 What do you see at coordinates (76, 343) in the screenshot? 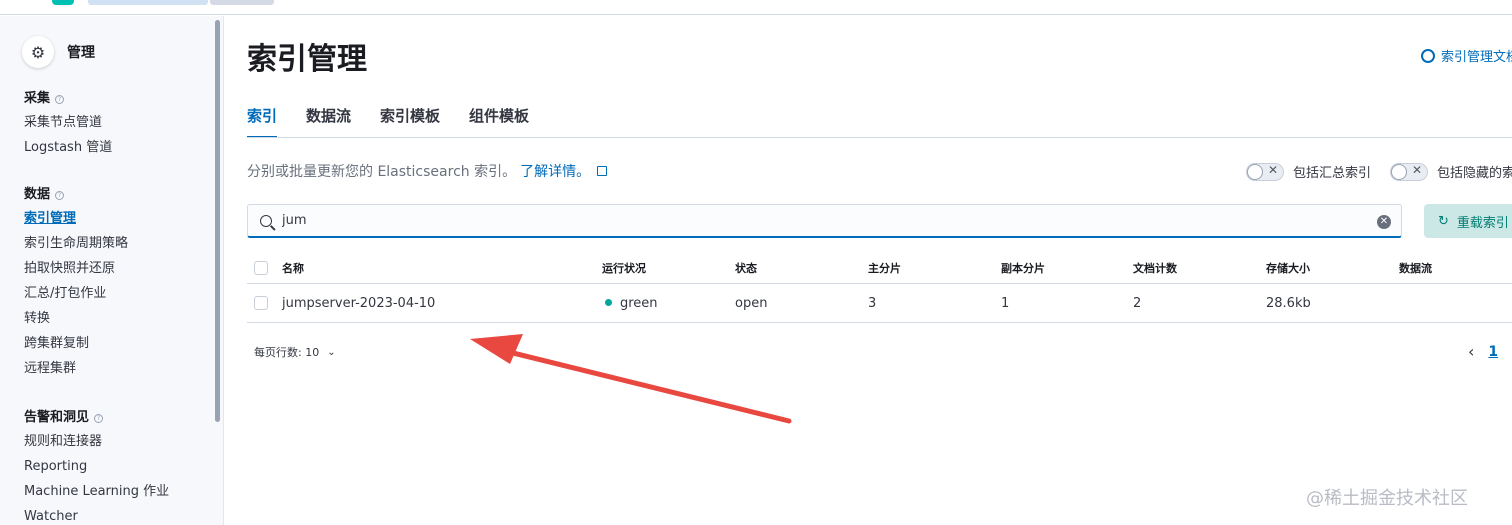
I see `sidebar-item-ccr: 跨集群复制` at bounding box center [76, 343].